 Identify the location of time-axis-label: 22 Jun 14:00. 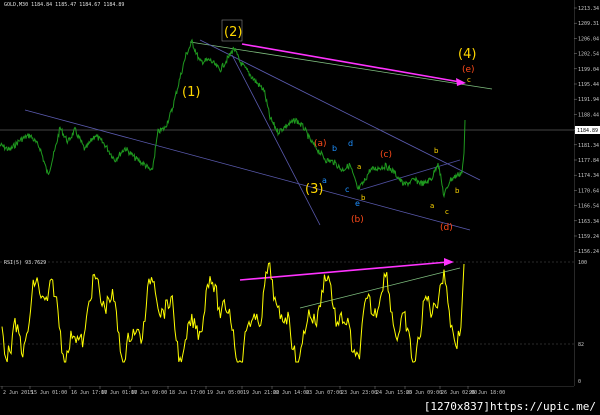
(291, 393).